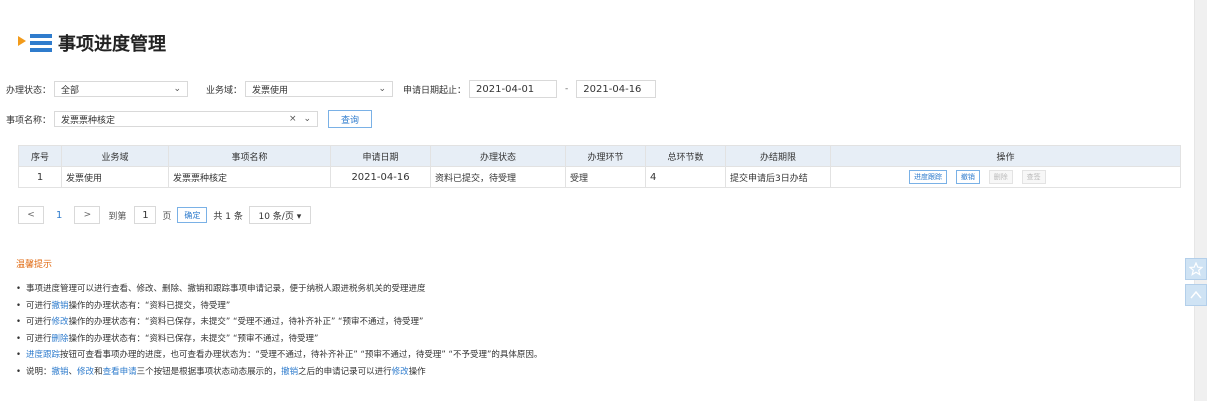 The image size is (1207, 401). Describe the element at coordinates (435, 90) in the screenshot. I see `date-label: 申请日期起止：` at that location.